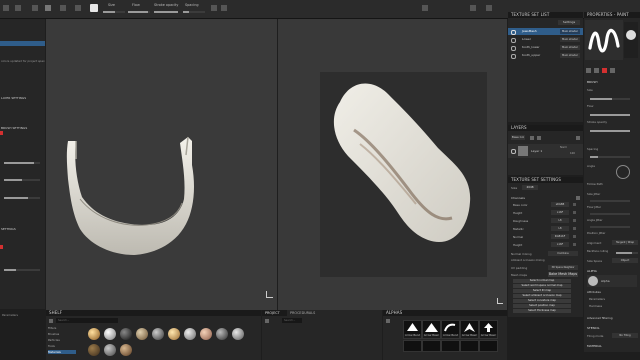 This screenshot has height=360, width=640. Describe the element at coordinates (94, 8) in the screenshot. I see `active-tool-icon` at that location.